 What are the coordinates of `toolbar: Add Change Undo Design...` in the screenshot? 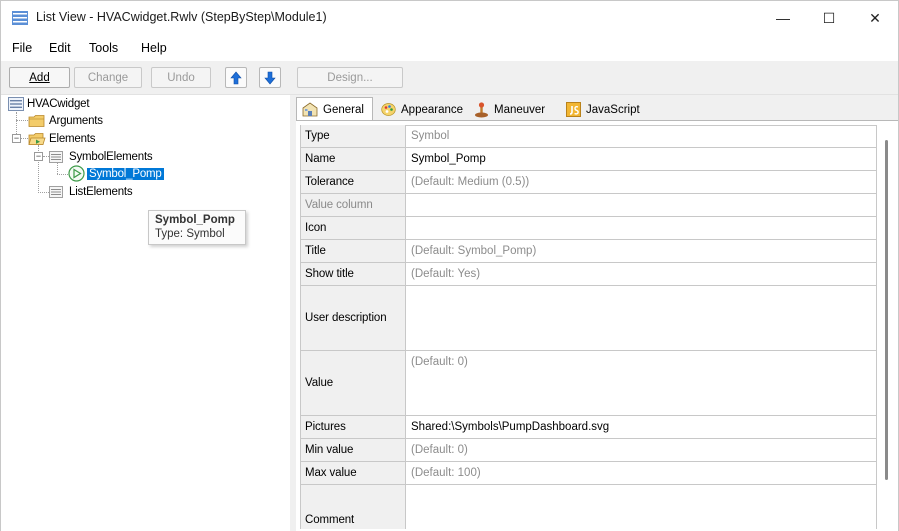 It's located at (449, 78).